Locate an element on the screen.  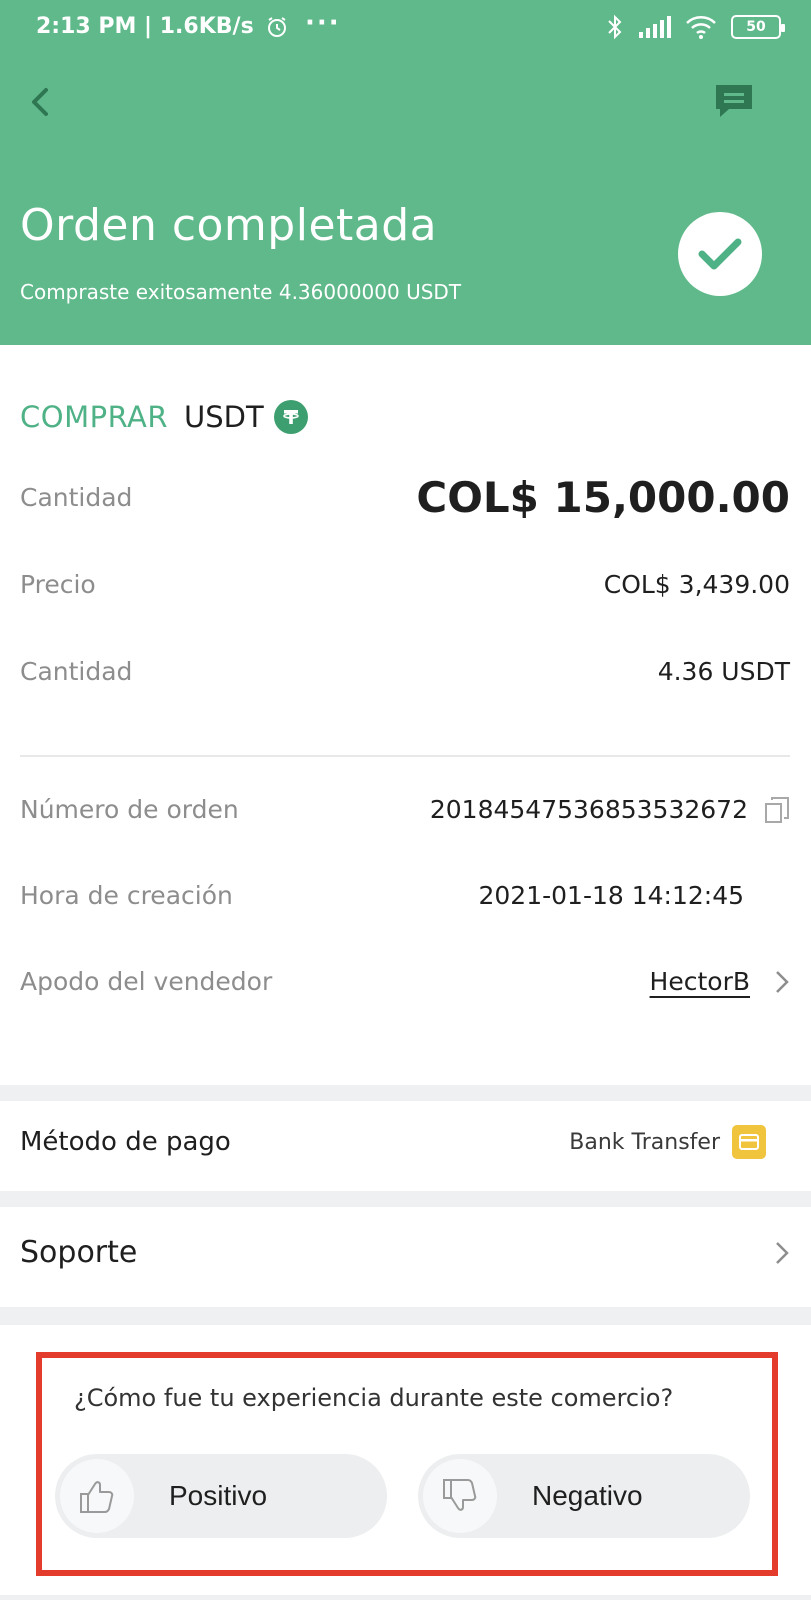
negative-button: Negativo is located at coordinates (584, 1496).